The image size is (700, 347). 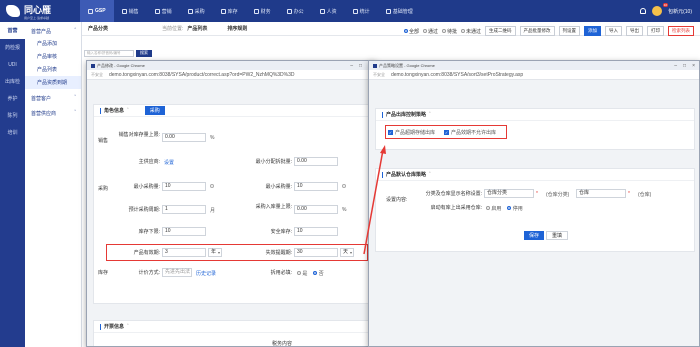 I want to click on submenu-item-add: 产品添加, so click(x=53, y=43).